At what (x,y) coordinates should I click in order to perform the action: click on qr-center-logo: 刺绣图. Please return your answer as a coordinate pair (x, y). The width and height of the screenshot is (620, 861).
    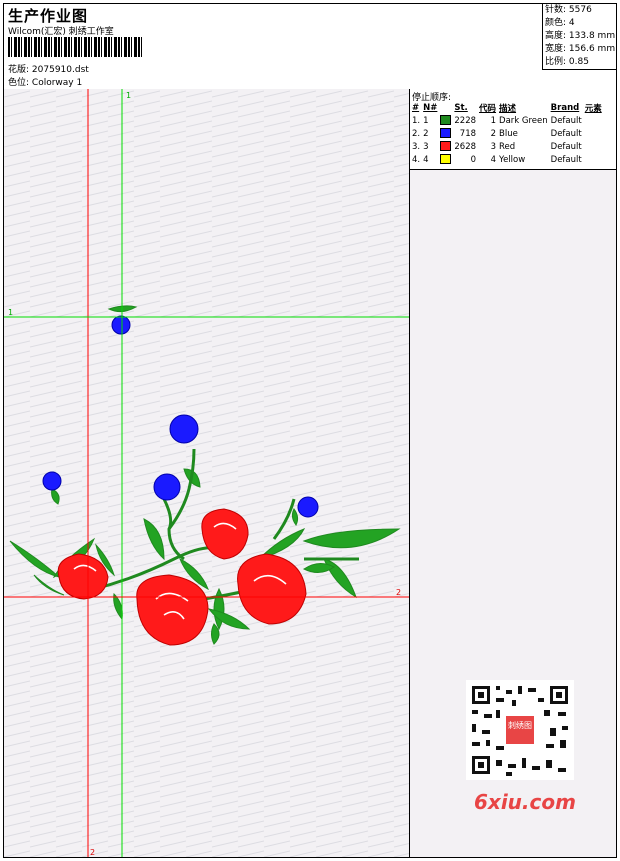
    Looking at the image, I should click on (520, 725).